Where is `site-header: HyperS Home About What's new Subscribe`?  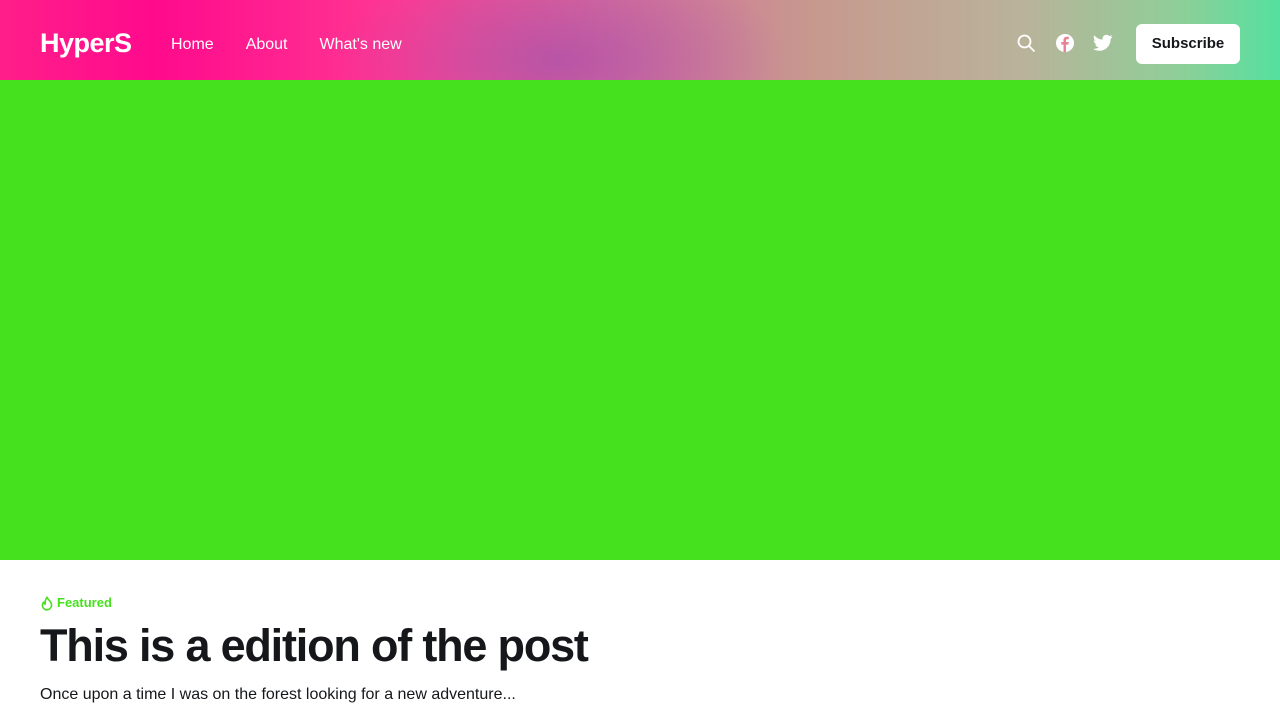 site-header: HyperS Home About What's new Subscribe is located at coordinates (640, 40).